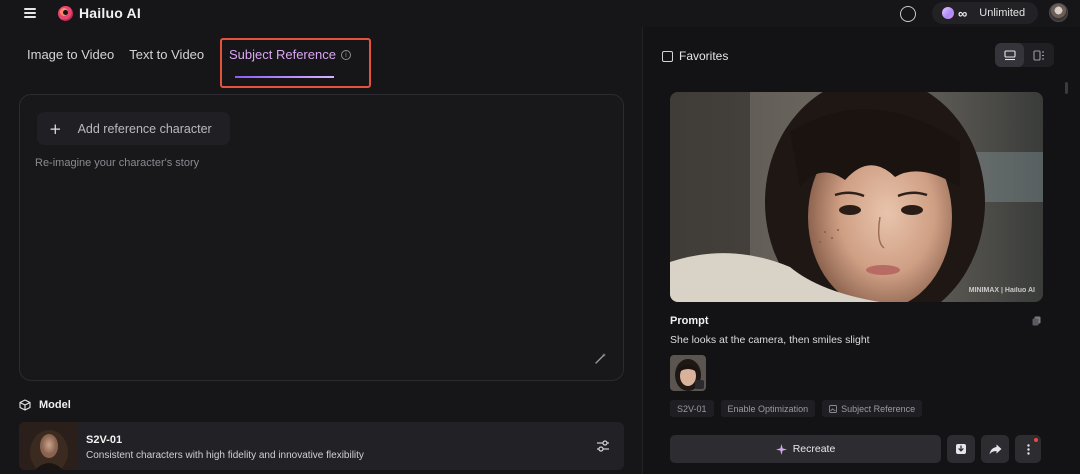 The height and width of the screenshot is (474, 1080). Describe the element at coordinates (781, 449) in the screenshot. I see `sparkle-icon` at that location.